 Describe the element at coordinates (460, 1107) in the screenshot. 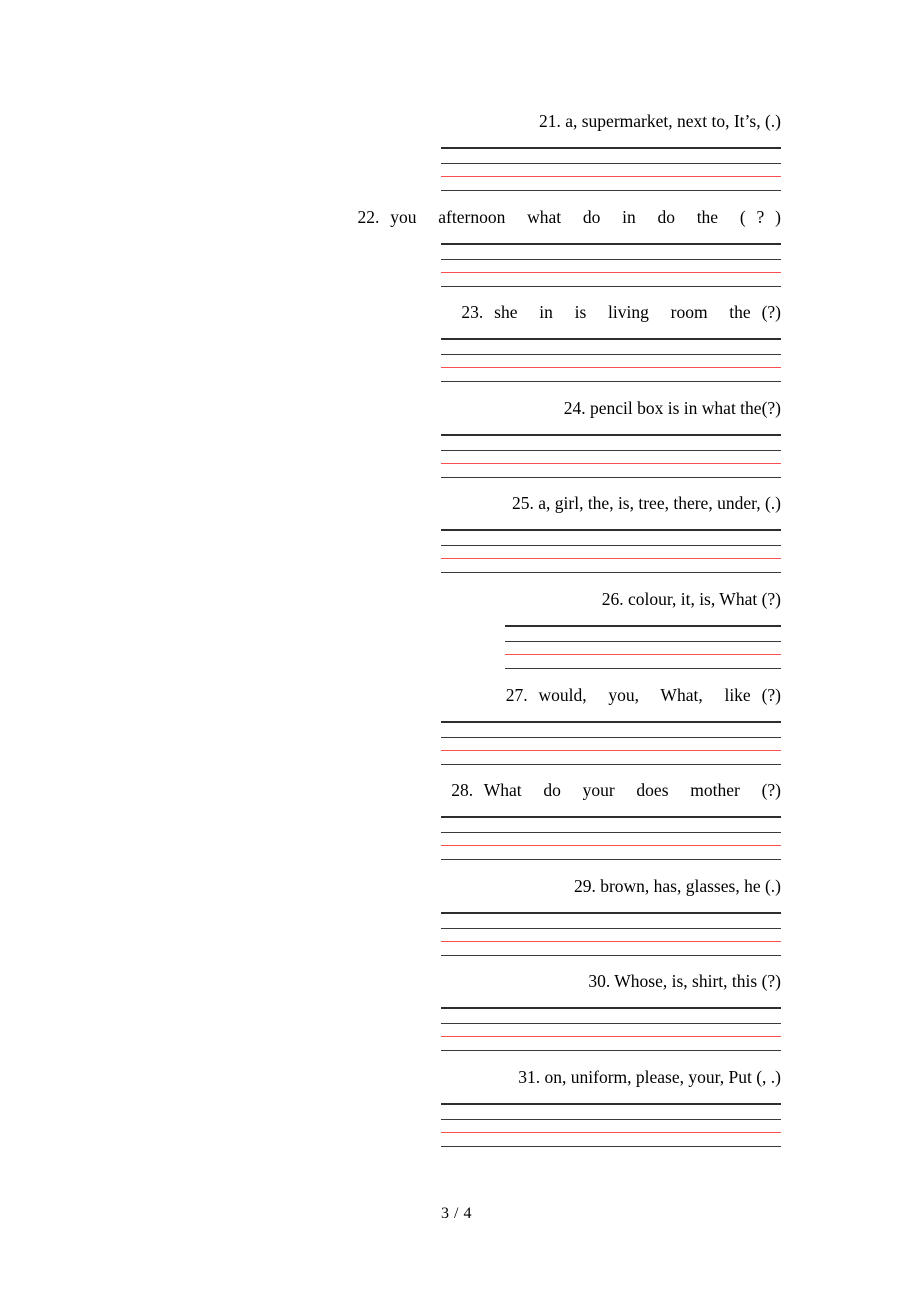

I see `question-block: 31. on, uniform, please, your, Put (, .)` at that location.